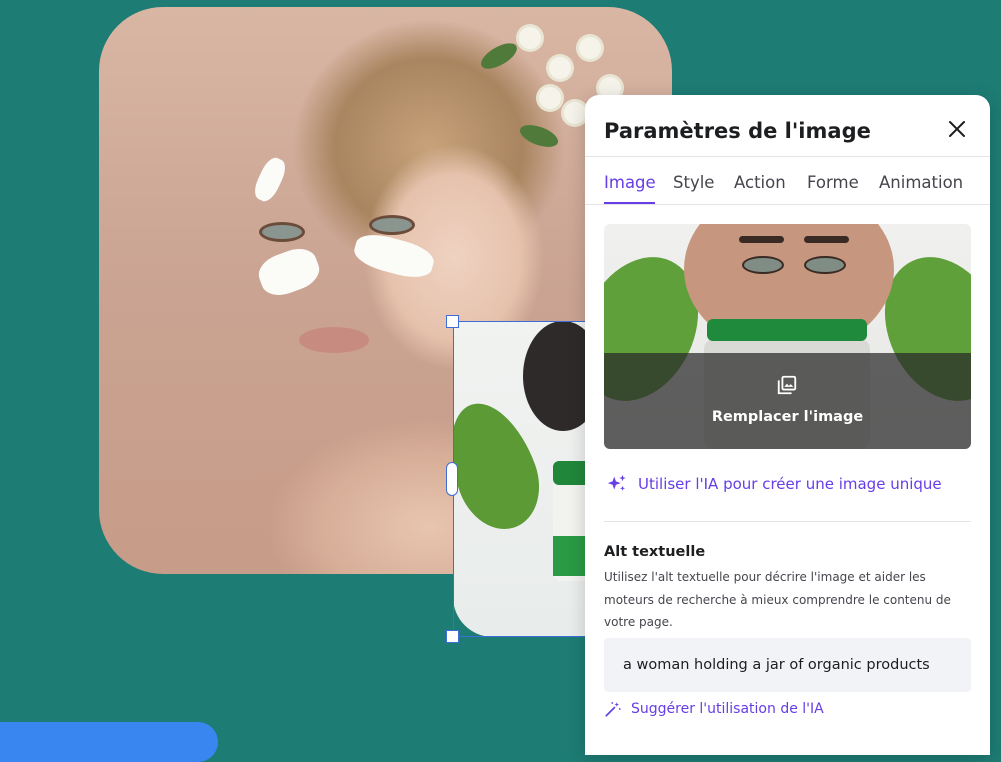 The width and height of the screenshot is (1001, 762). I want to click on replace-image-label: Remplacer l'image, so click(787, 417).